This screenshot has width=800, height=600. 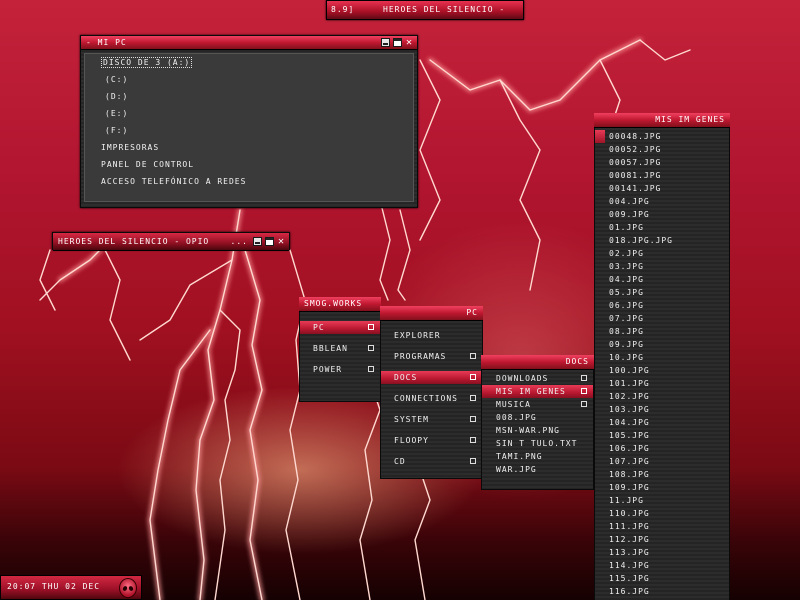 I want to click on root-menu: SMOG.WORKS PC BBLEAN POWER, so click(x=340, y=349).